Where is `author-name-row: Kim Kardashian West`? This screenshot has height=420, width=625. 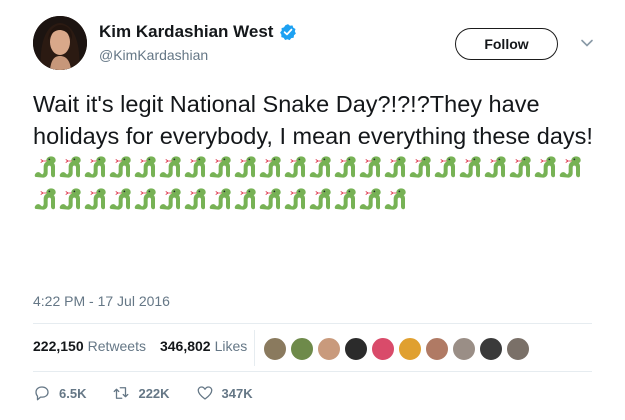 author-name-row: Kim Kardashian West is located at coordinates (198, 32).